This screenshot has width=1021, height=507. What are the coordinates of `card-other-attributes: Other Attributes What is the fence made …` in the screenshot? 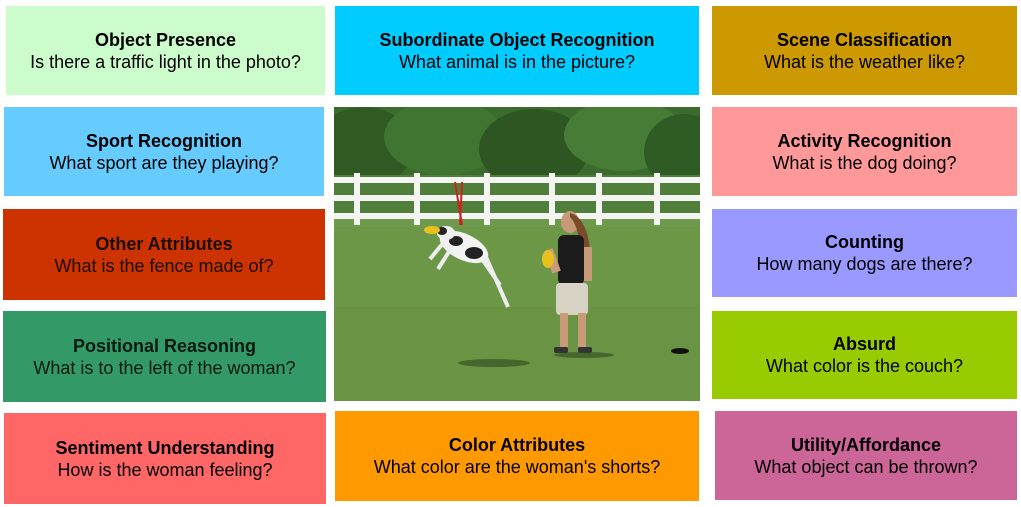 It's located at (164, 254).